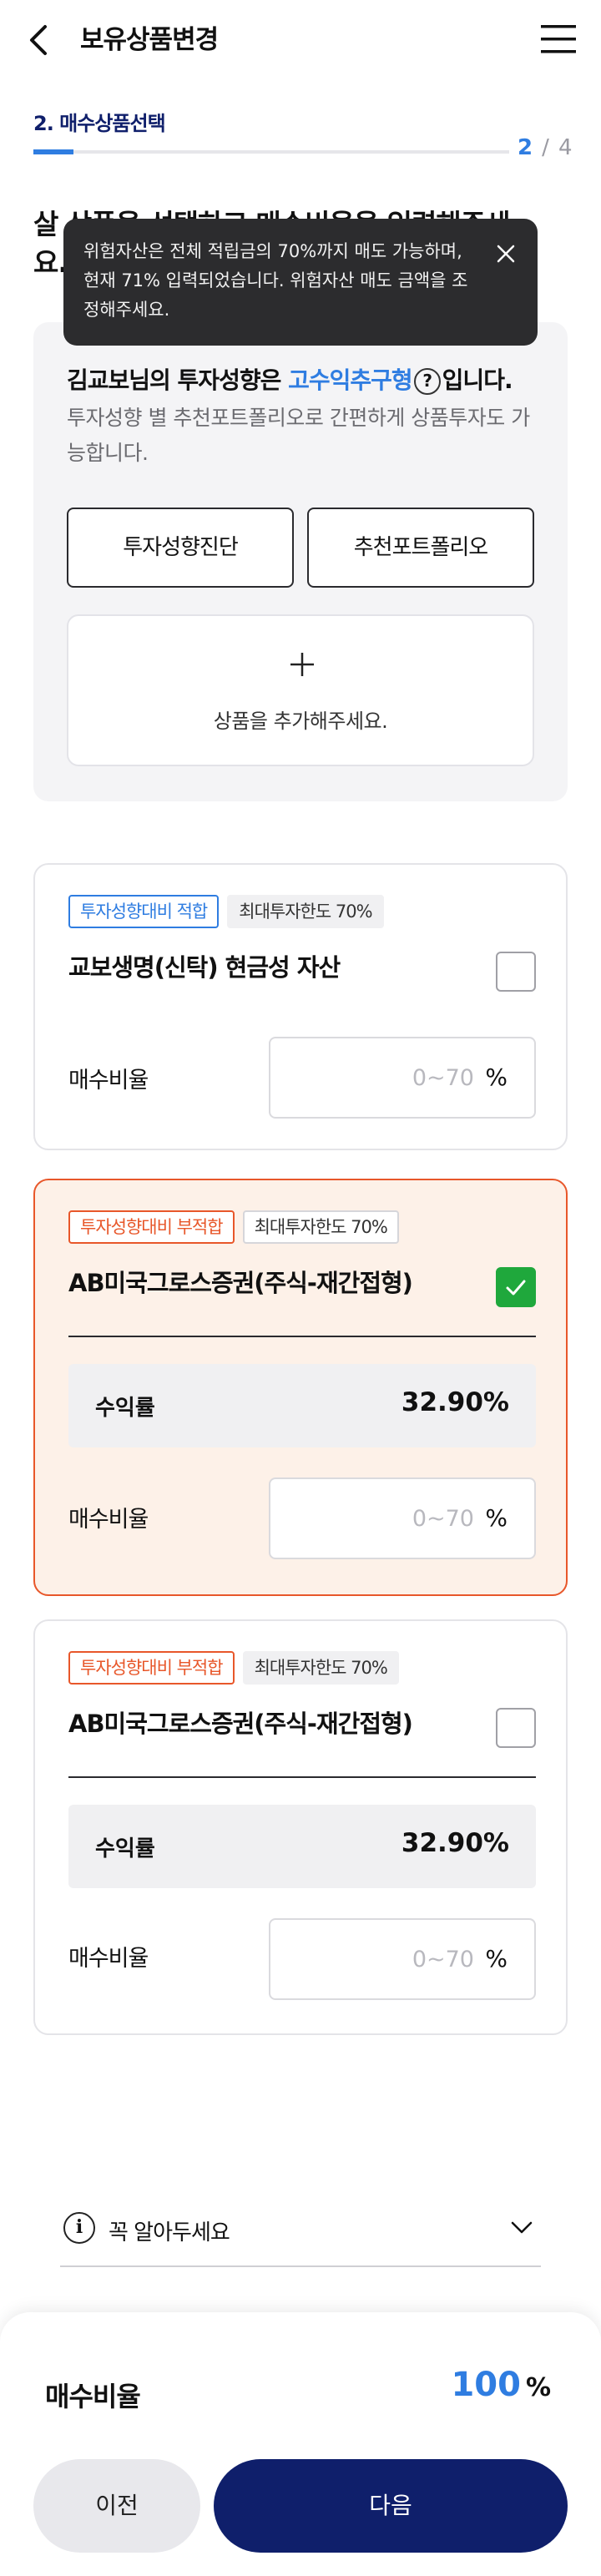  What do you see at coordinates (299, 435) in the screenshot?
I see `profile-description: 투자성향 별 추천포트폴리오로 간편하게 상품투자도 가능합니다.` at bounding box center [299, 435].